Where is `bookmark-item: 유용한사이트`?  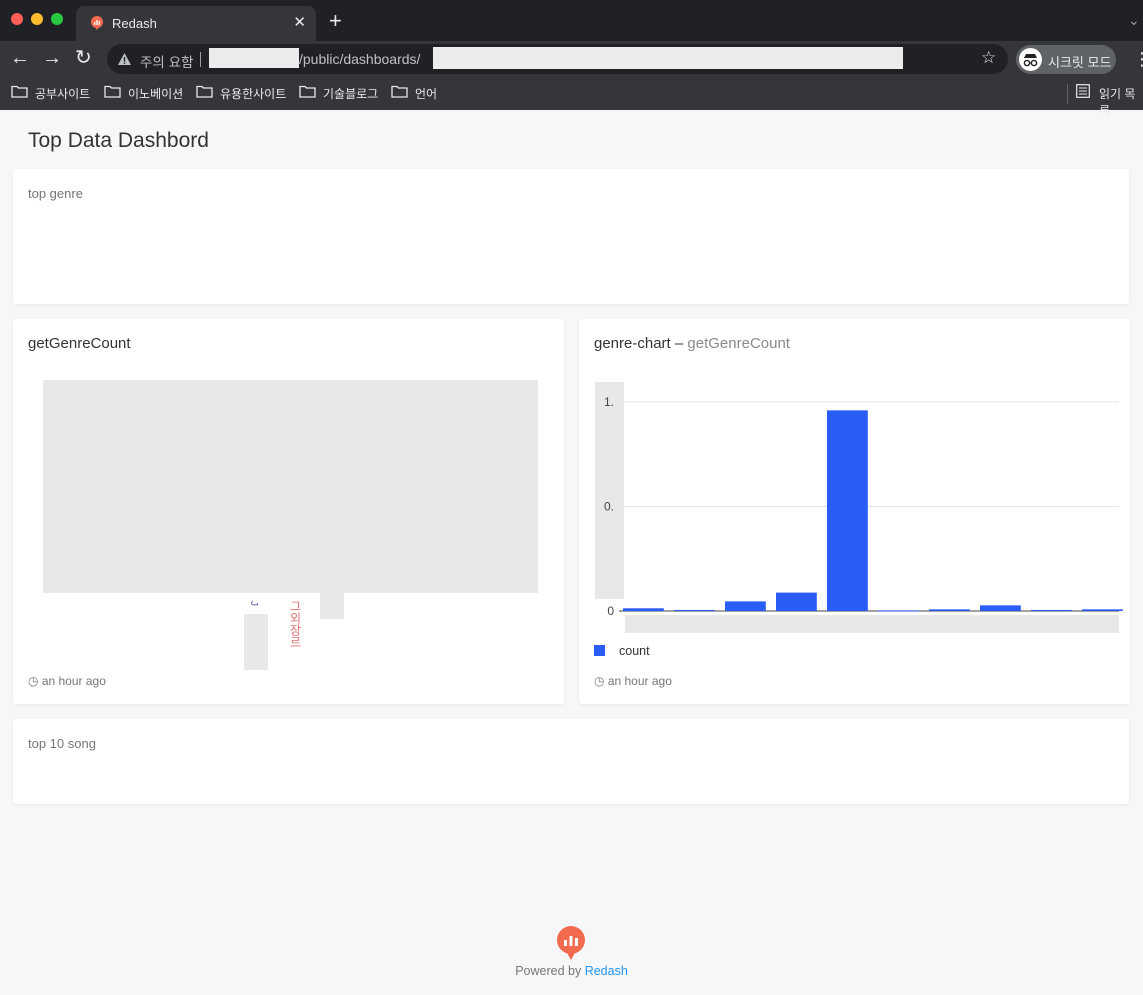
bookmark-item: 유용한사이트 is located at coordinates (253, 93).